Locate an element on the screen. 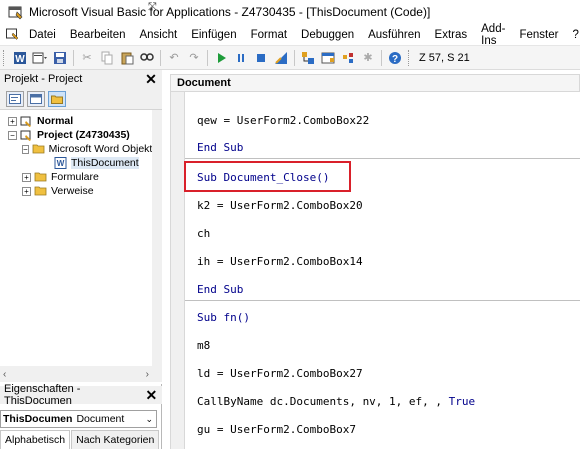 Image resolution: width=580 pixels, height=449 pixels. project-toolbar is located at coordinates (81, 99).